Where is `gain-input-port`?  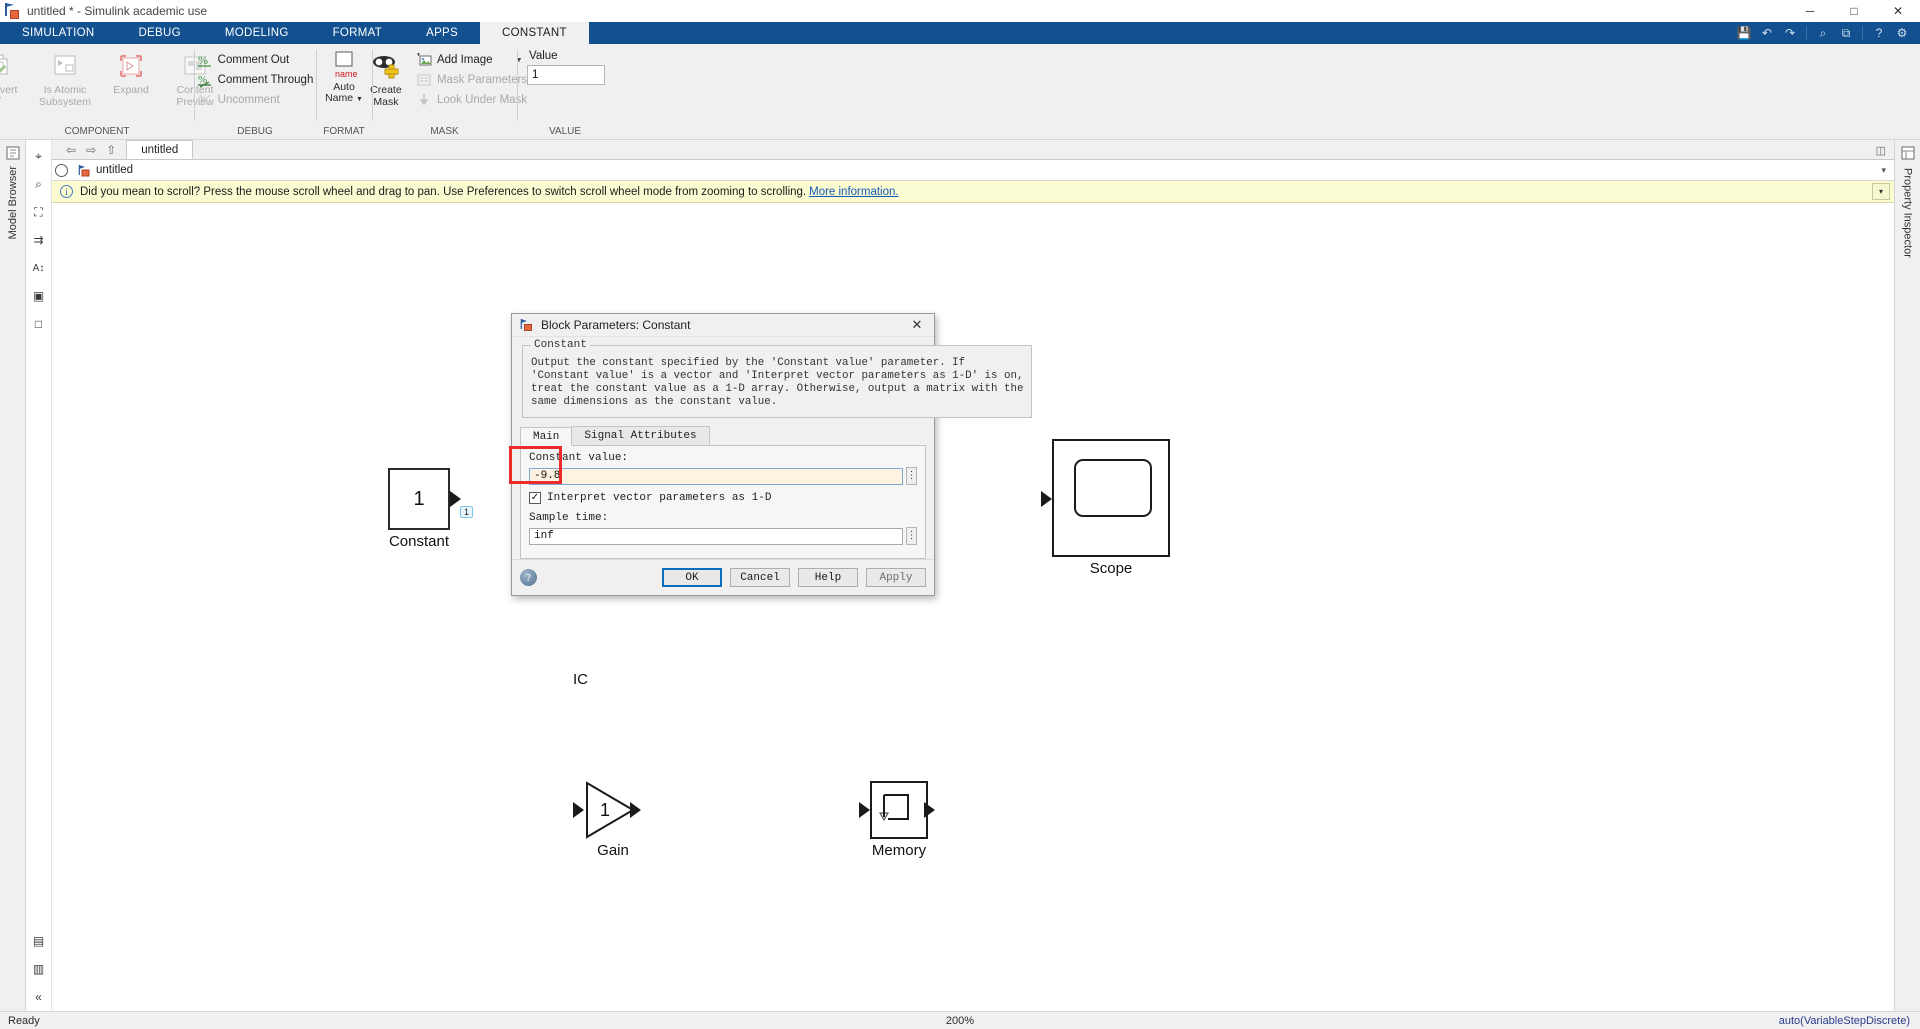
gain-input-port is located at coordinates (578, 810).